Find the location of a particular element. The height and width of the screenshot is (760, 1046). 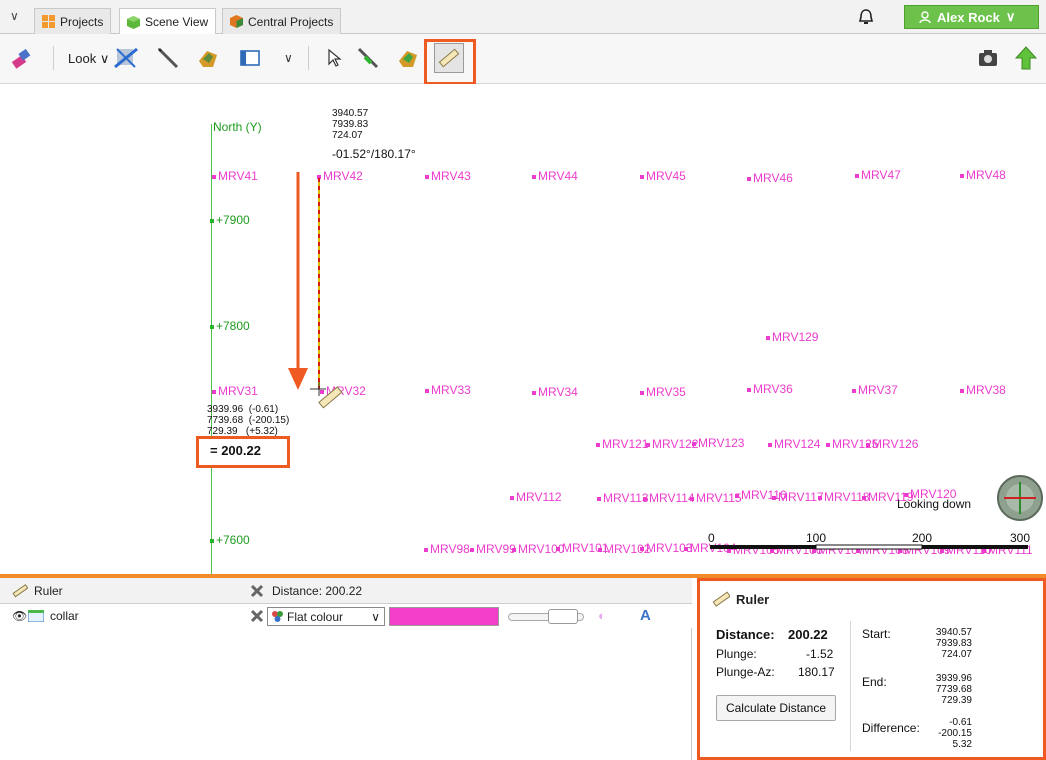

plunge-value: -1.52 is located at coordinates (820, 654).